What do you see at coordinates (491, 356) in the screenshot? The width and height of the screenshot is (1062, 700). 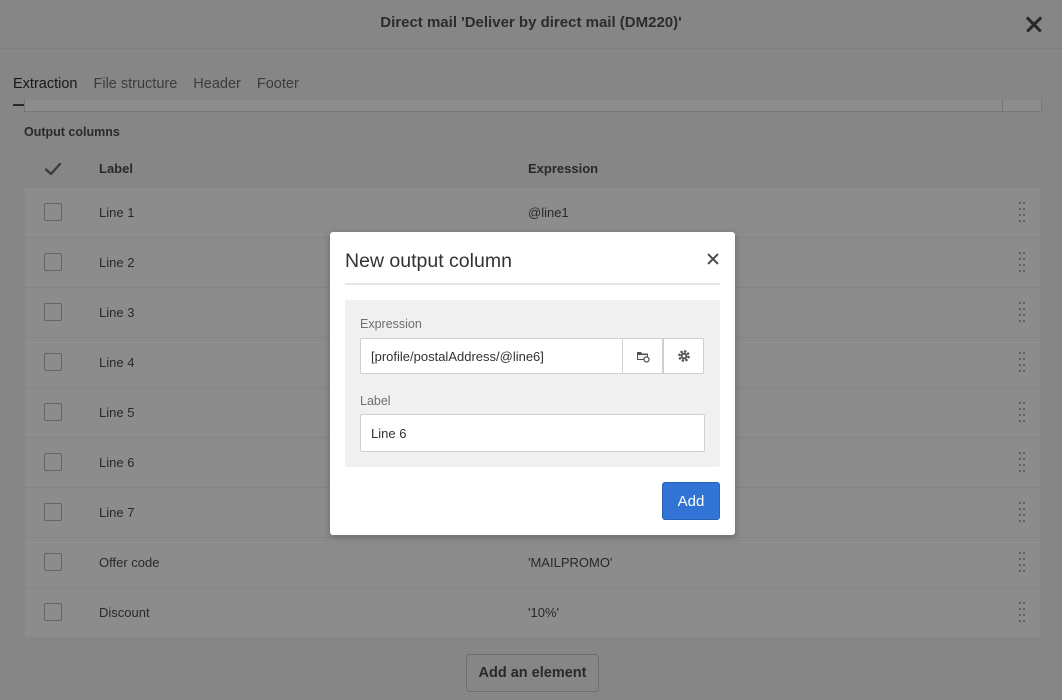 I see `expression-input` at bounding box center [491, 356].